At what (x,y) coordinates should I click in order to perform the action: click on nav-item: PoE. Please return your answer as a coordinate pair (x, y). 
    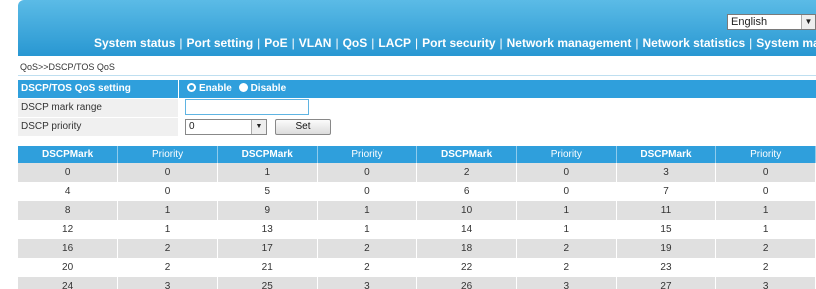
    Looking at the image, I should click on (275, 43).